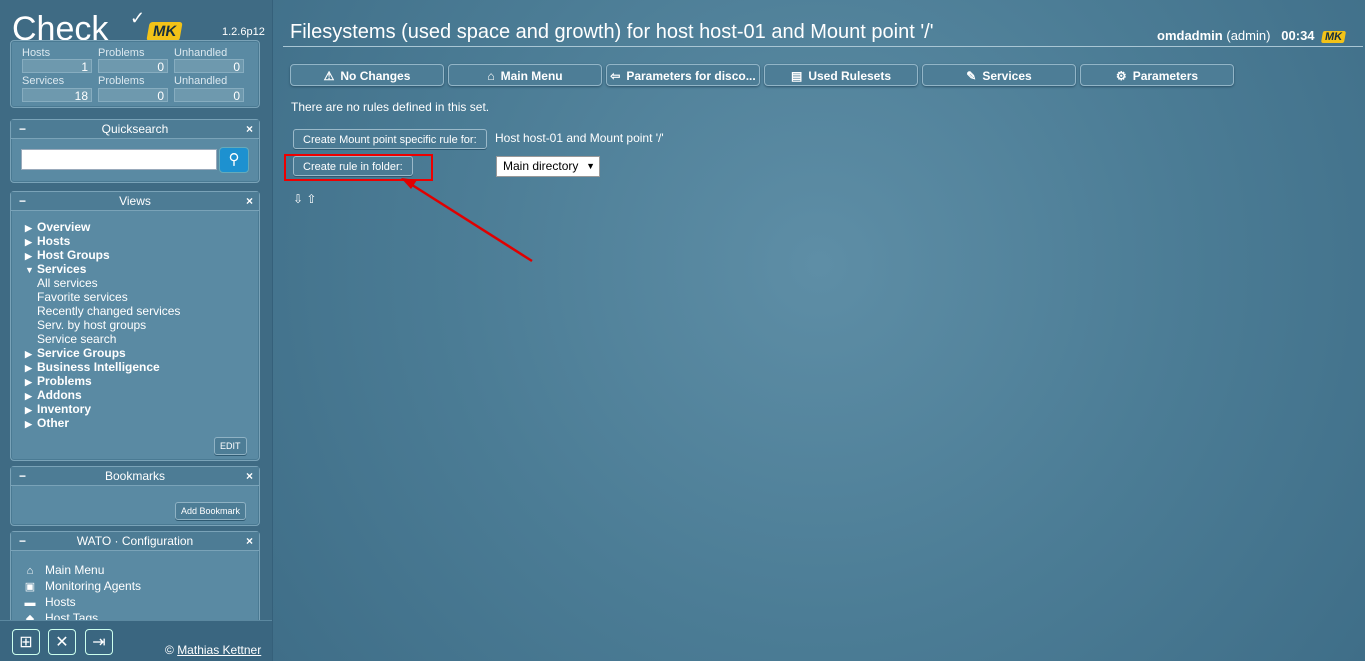 This screenshot has height=661, width=1365. I want to click on version-label: 1.2.6p12, so click(243, 32).